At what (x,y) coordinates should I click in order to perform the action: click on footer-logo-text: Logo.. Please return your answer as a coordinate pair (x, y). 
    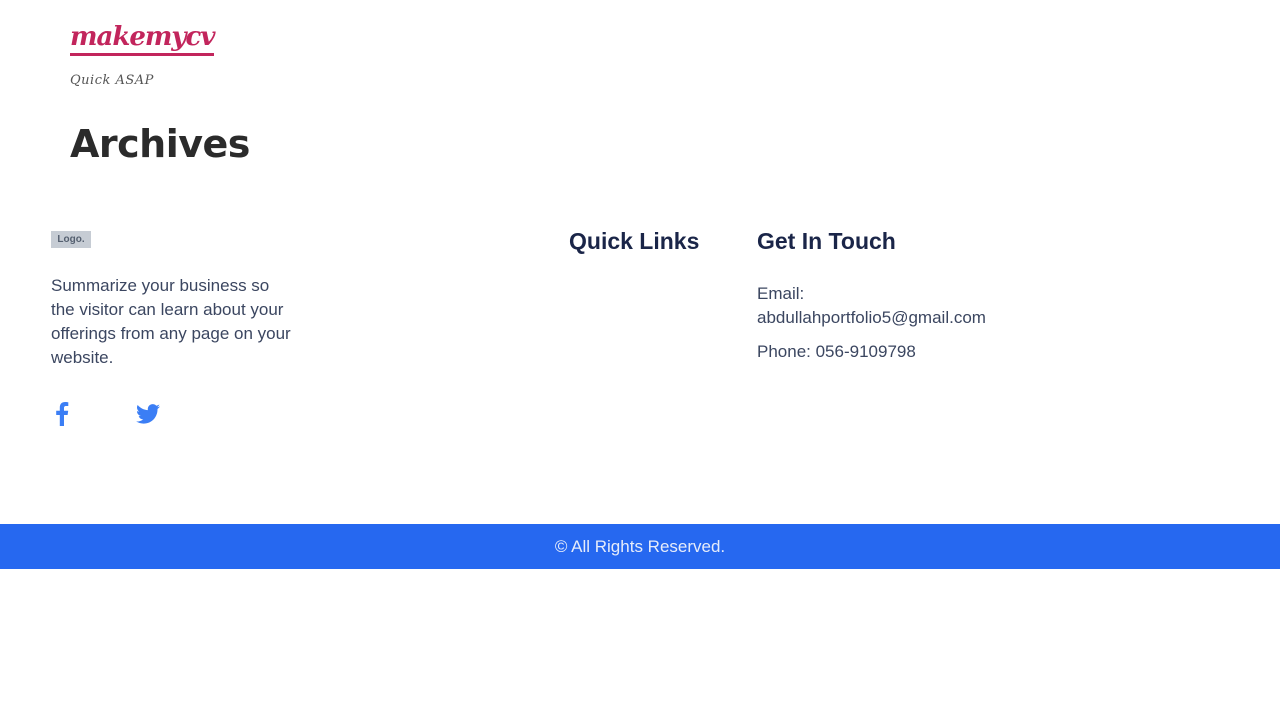
    Looking at the image, I should click on (71, 239).